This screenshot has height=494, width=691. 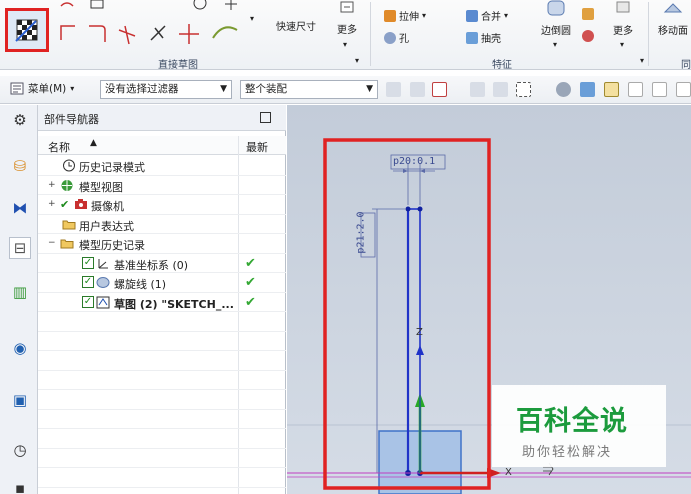 I want to click on chamfer-icon, so click(x=588, y=14).